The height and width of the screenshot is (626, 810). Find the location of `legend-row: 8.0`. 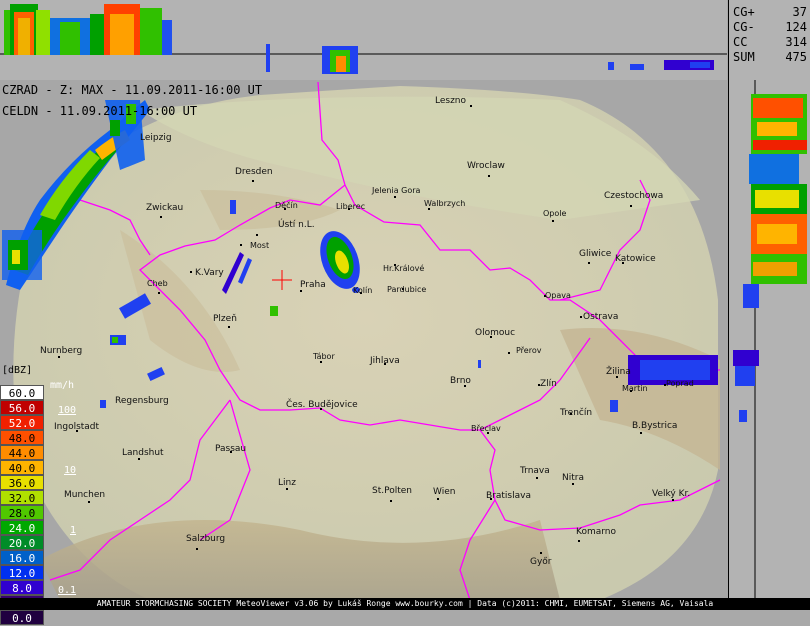

legend-row: 8.0 is located at coordinates (22, 587).